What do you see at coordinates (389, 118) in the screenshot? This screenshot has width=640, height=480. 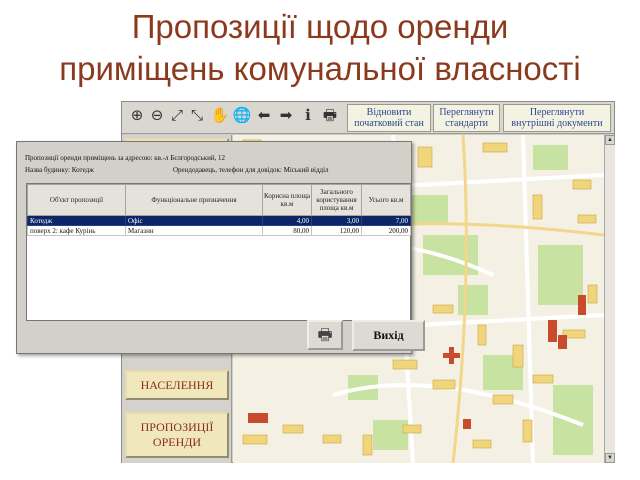 I see `restore-initial-state-button: Відновити початковий стан` at bounding box center [389, 118].